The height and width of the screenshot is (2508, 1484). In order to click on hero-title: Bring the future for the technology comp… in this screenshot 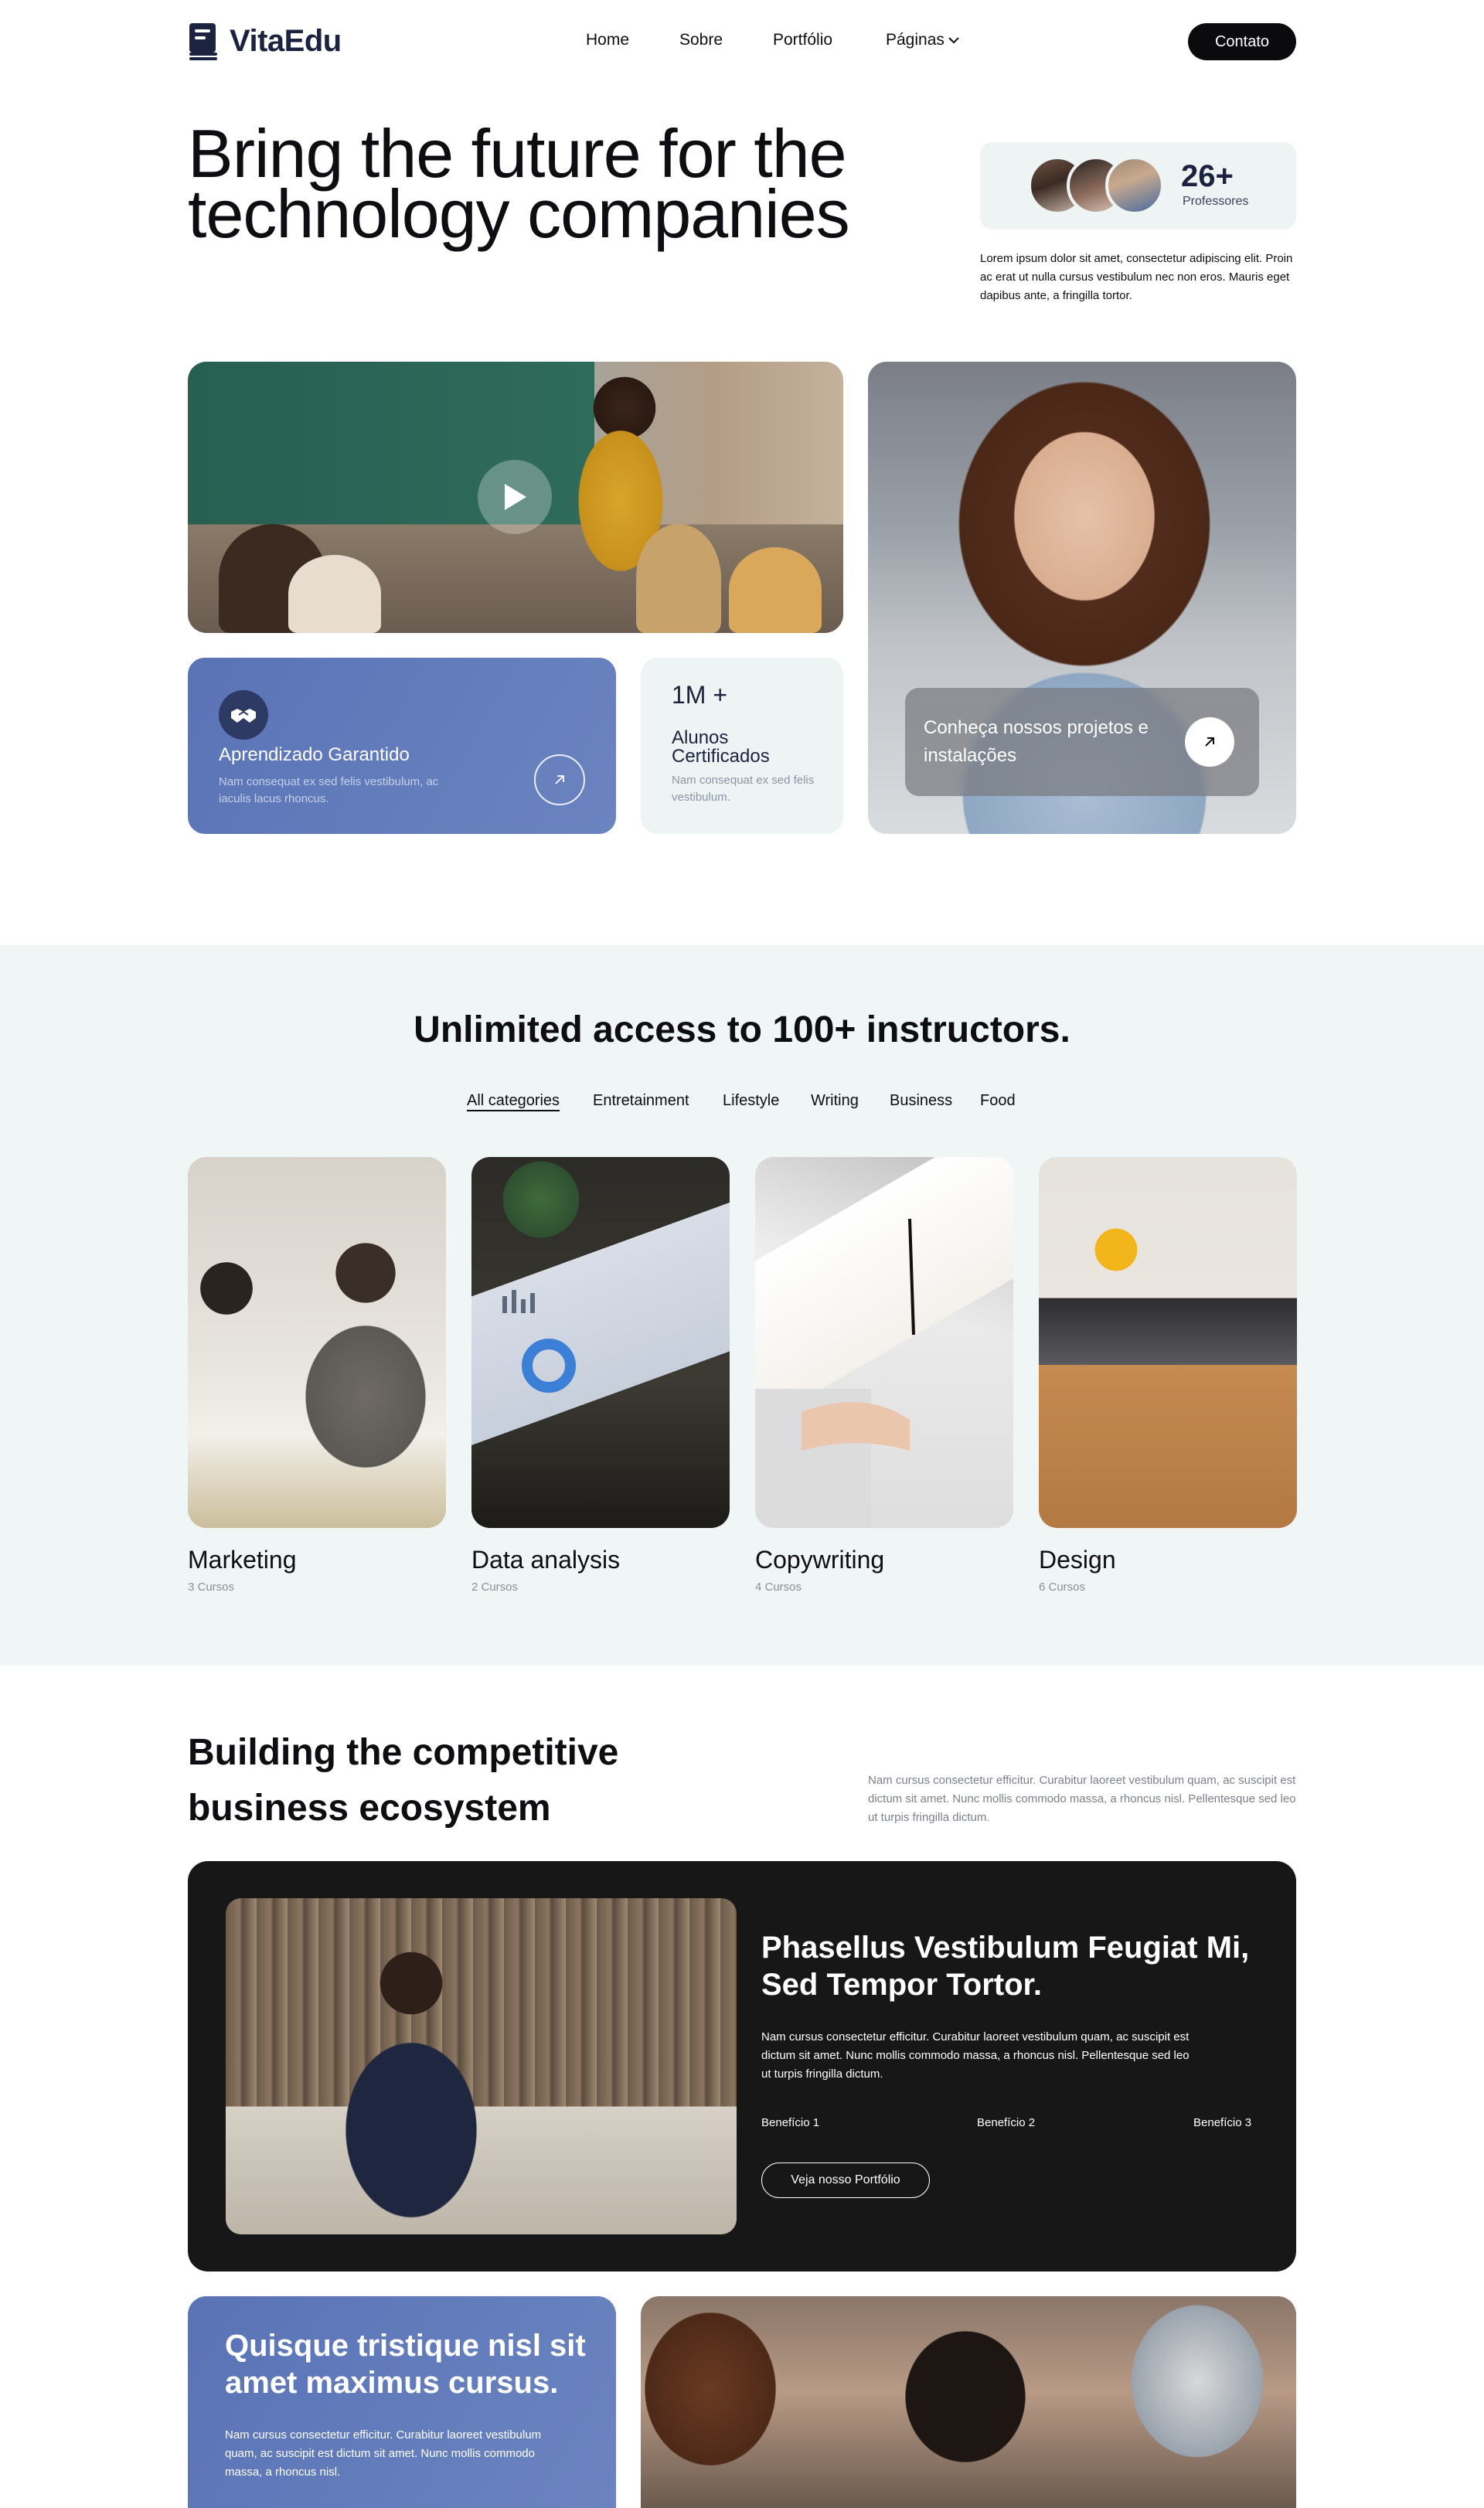, I will do `click(519, 183)`.